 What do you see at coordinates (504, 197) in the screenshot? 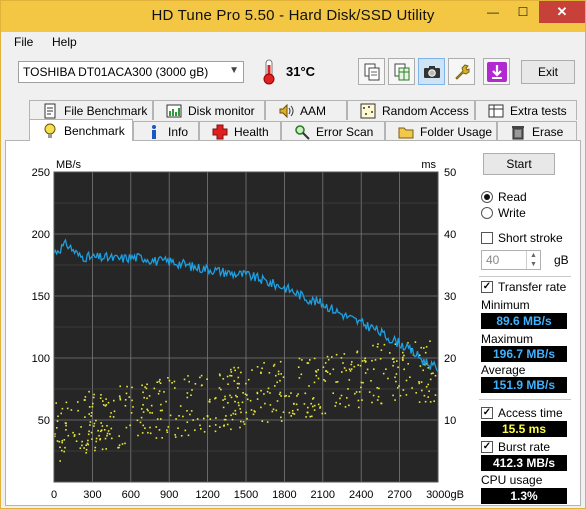
I see `read-option: Read` at bounding box center [504, 197].